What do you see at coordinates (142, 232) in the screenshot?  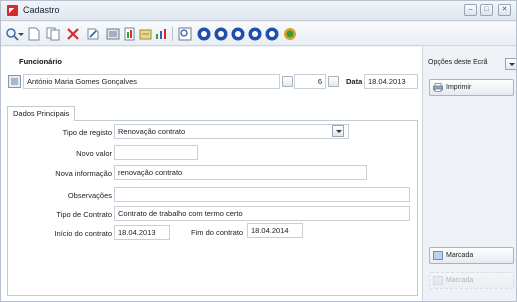 I see `inicio-contrato-field: 18.04.2013` at bounding box center [142, 232].